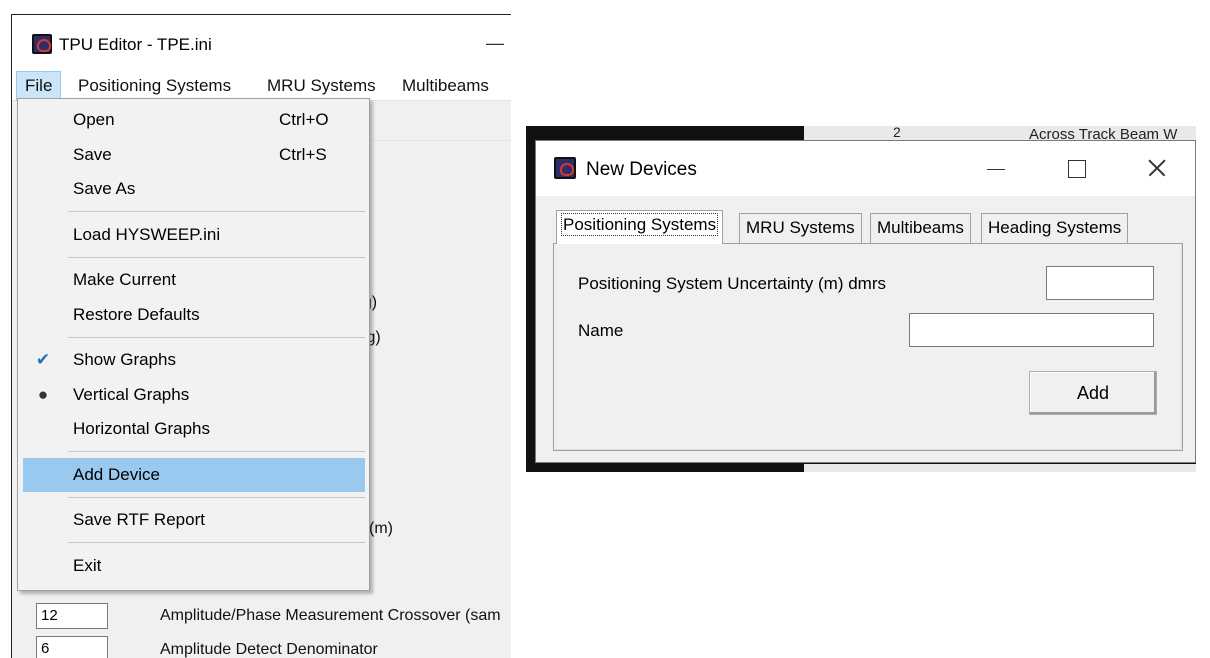  Describe the element at coordinates (304, 119) in the screenshot. I see `shortcut-label: Ctrl+O` at that location.